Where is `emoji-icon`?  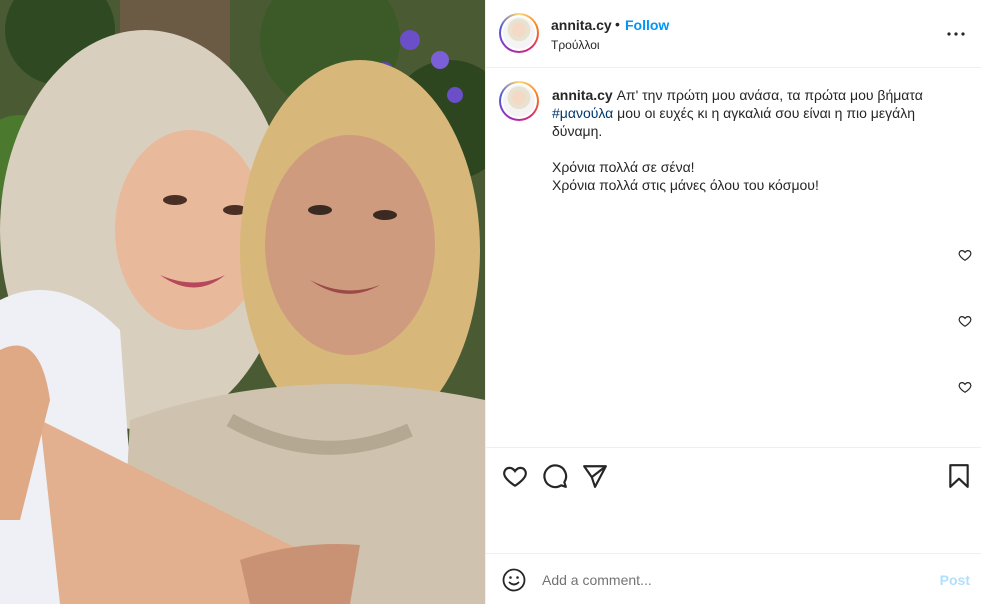 emoji-icon is located at coordinates (514, 580).